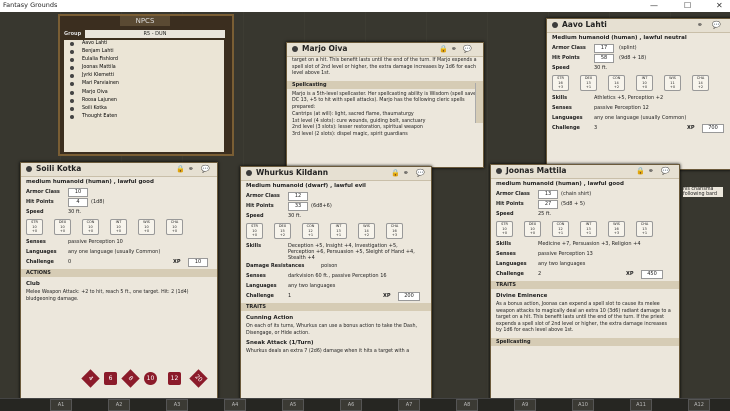  Describe the element at coordinates (548, 194) in the screenshot. I see `ac-field: 13` at that location.